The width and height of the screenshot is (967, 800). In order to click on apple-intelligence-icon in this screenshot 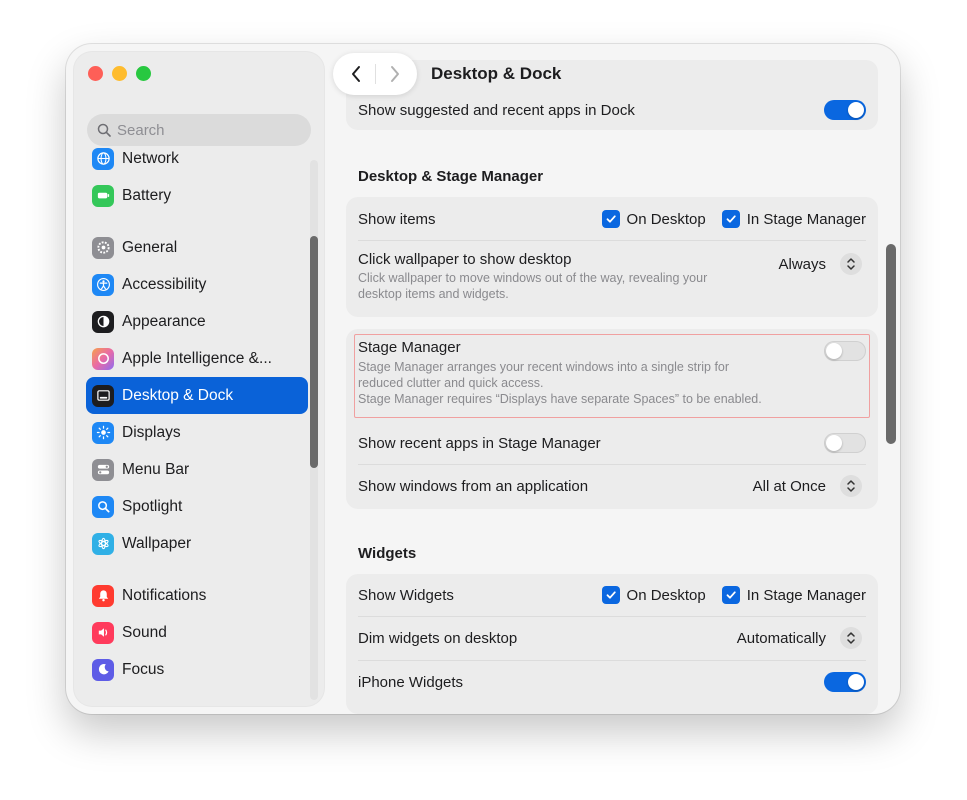, I will do `click(103, 358)`.